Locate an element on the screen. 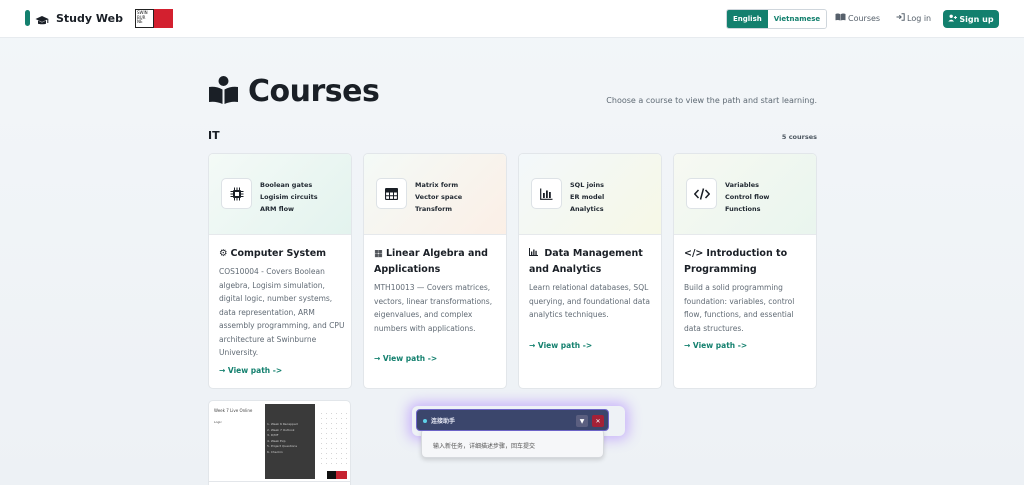 Image resolution: width=1024 pixels, height=485 pixels. thumbnail-black-block is located at coordinates (331, 475).